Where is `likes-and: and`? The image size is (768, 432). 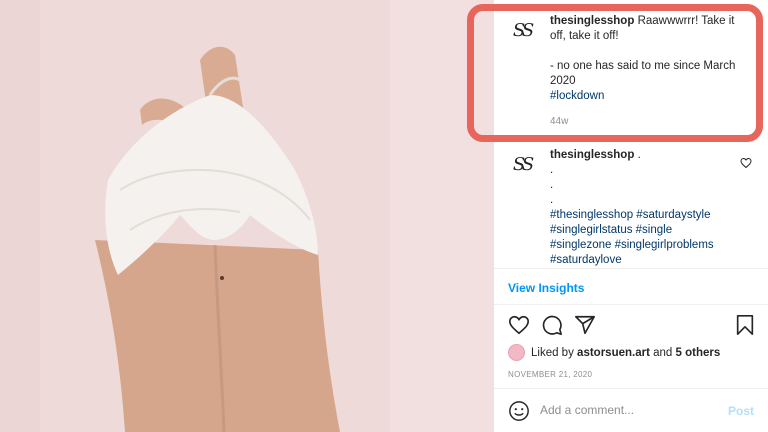 likes-and: and is located at coordinates (663, 352).